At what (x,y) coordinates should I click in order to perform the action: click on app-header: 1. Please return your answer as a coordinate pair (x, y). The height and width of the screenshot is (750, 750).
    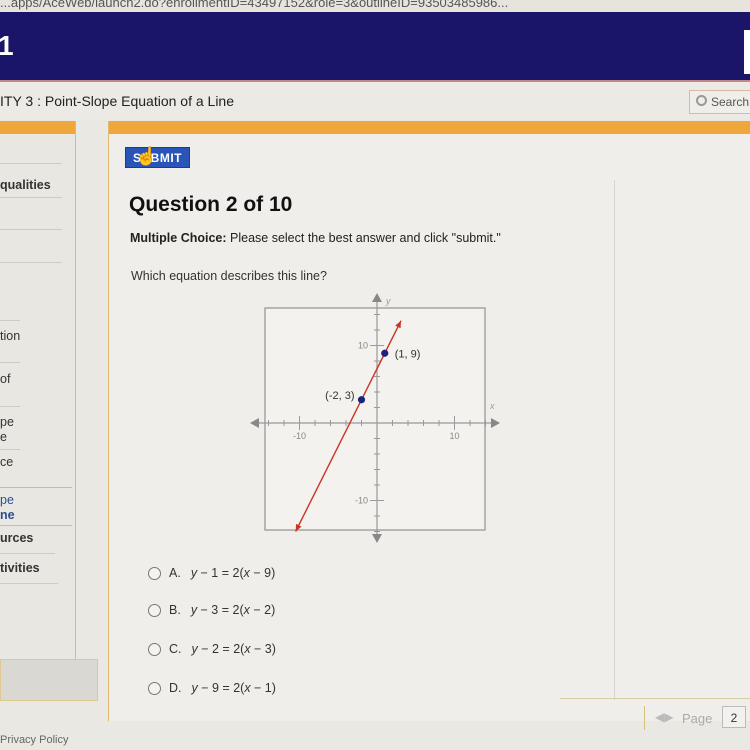
    Looking at the image, I should click on (375, 47).